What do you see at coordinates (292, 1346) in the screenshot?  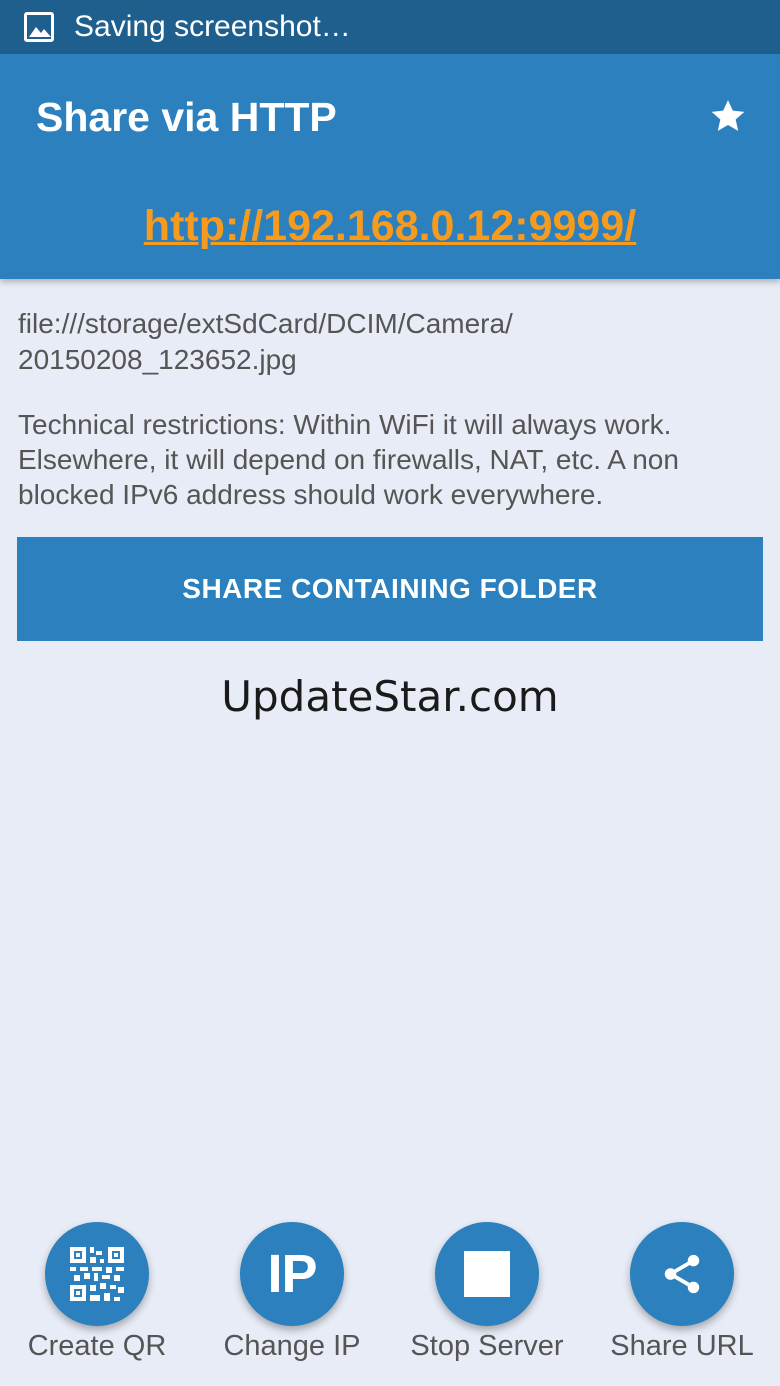 I see `change-ip-label: Change IP` at bounding box center [292, 1346].